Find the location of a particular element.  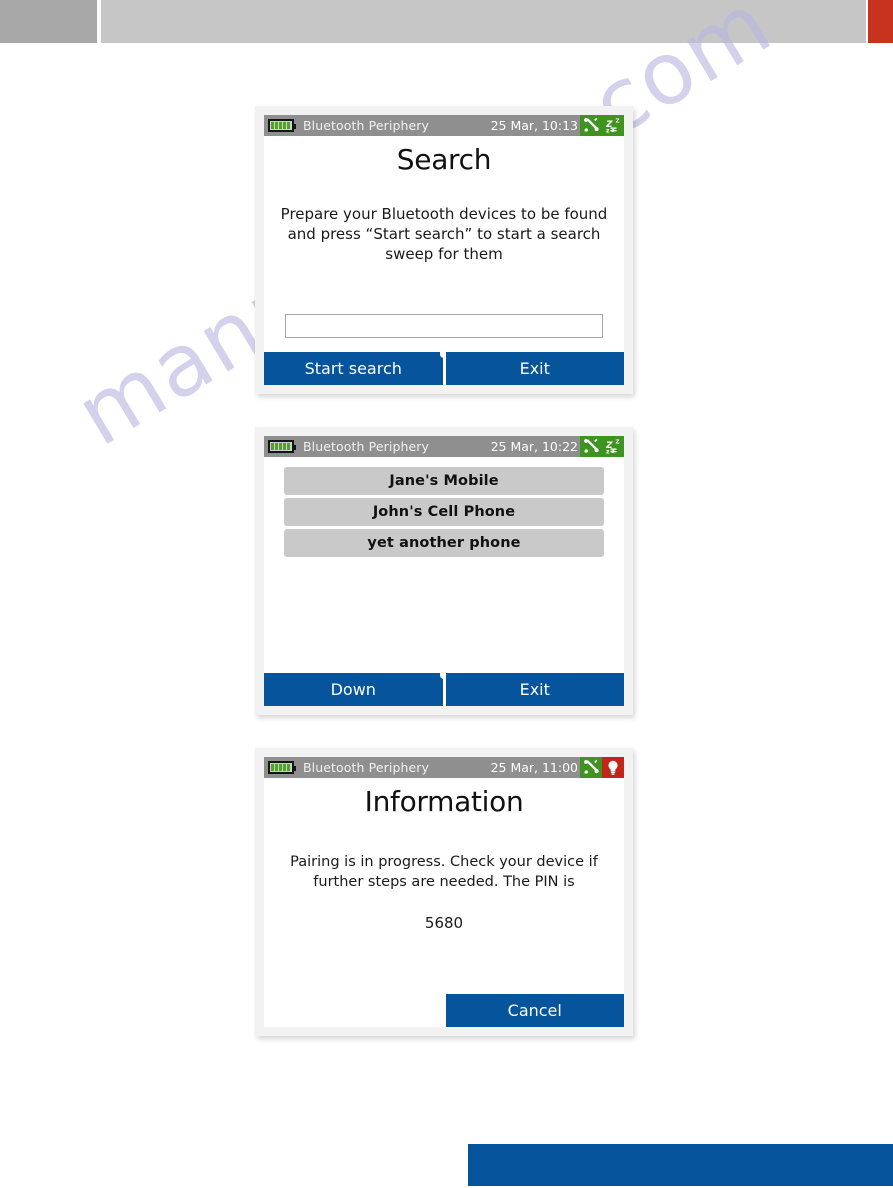

page-footer-bar is located at coordinates (680, 1165).